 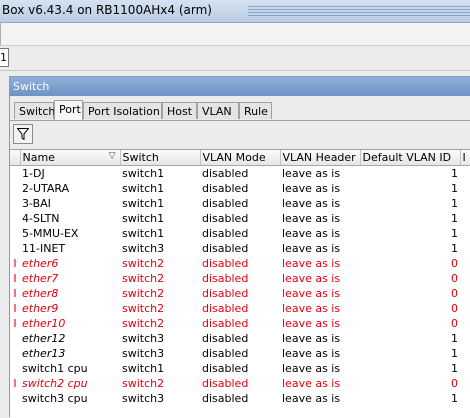 What do you see at coordinates (240, 368) in the screenshot?
I see `table-row: switch1 cpu switch1 disabled leave as is 1` at bounding box center [240, 368].